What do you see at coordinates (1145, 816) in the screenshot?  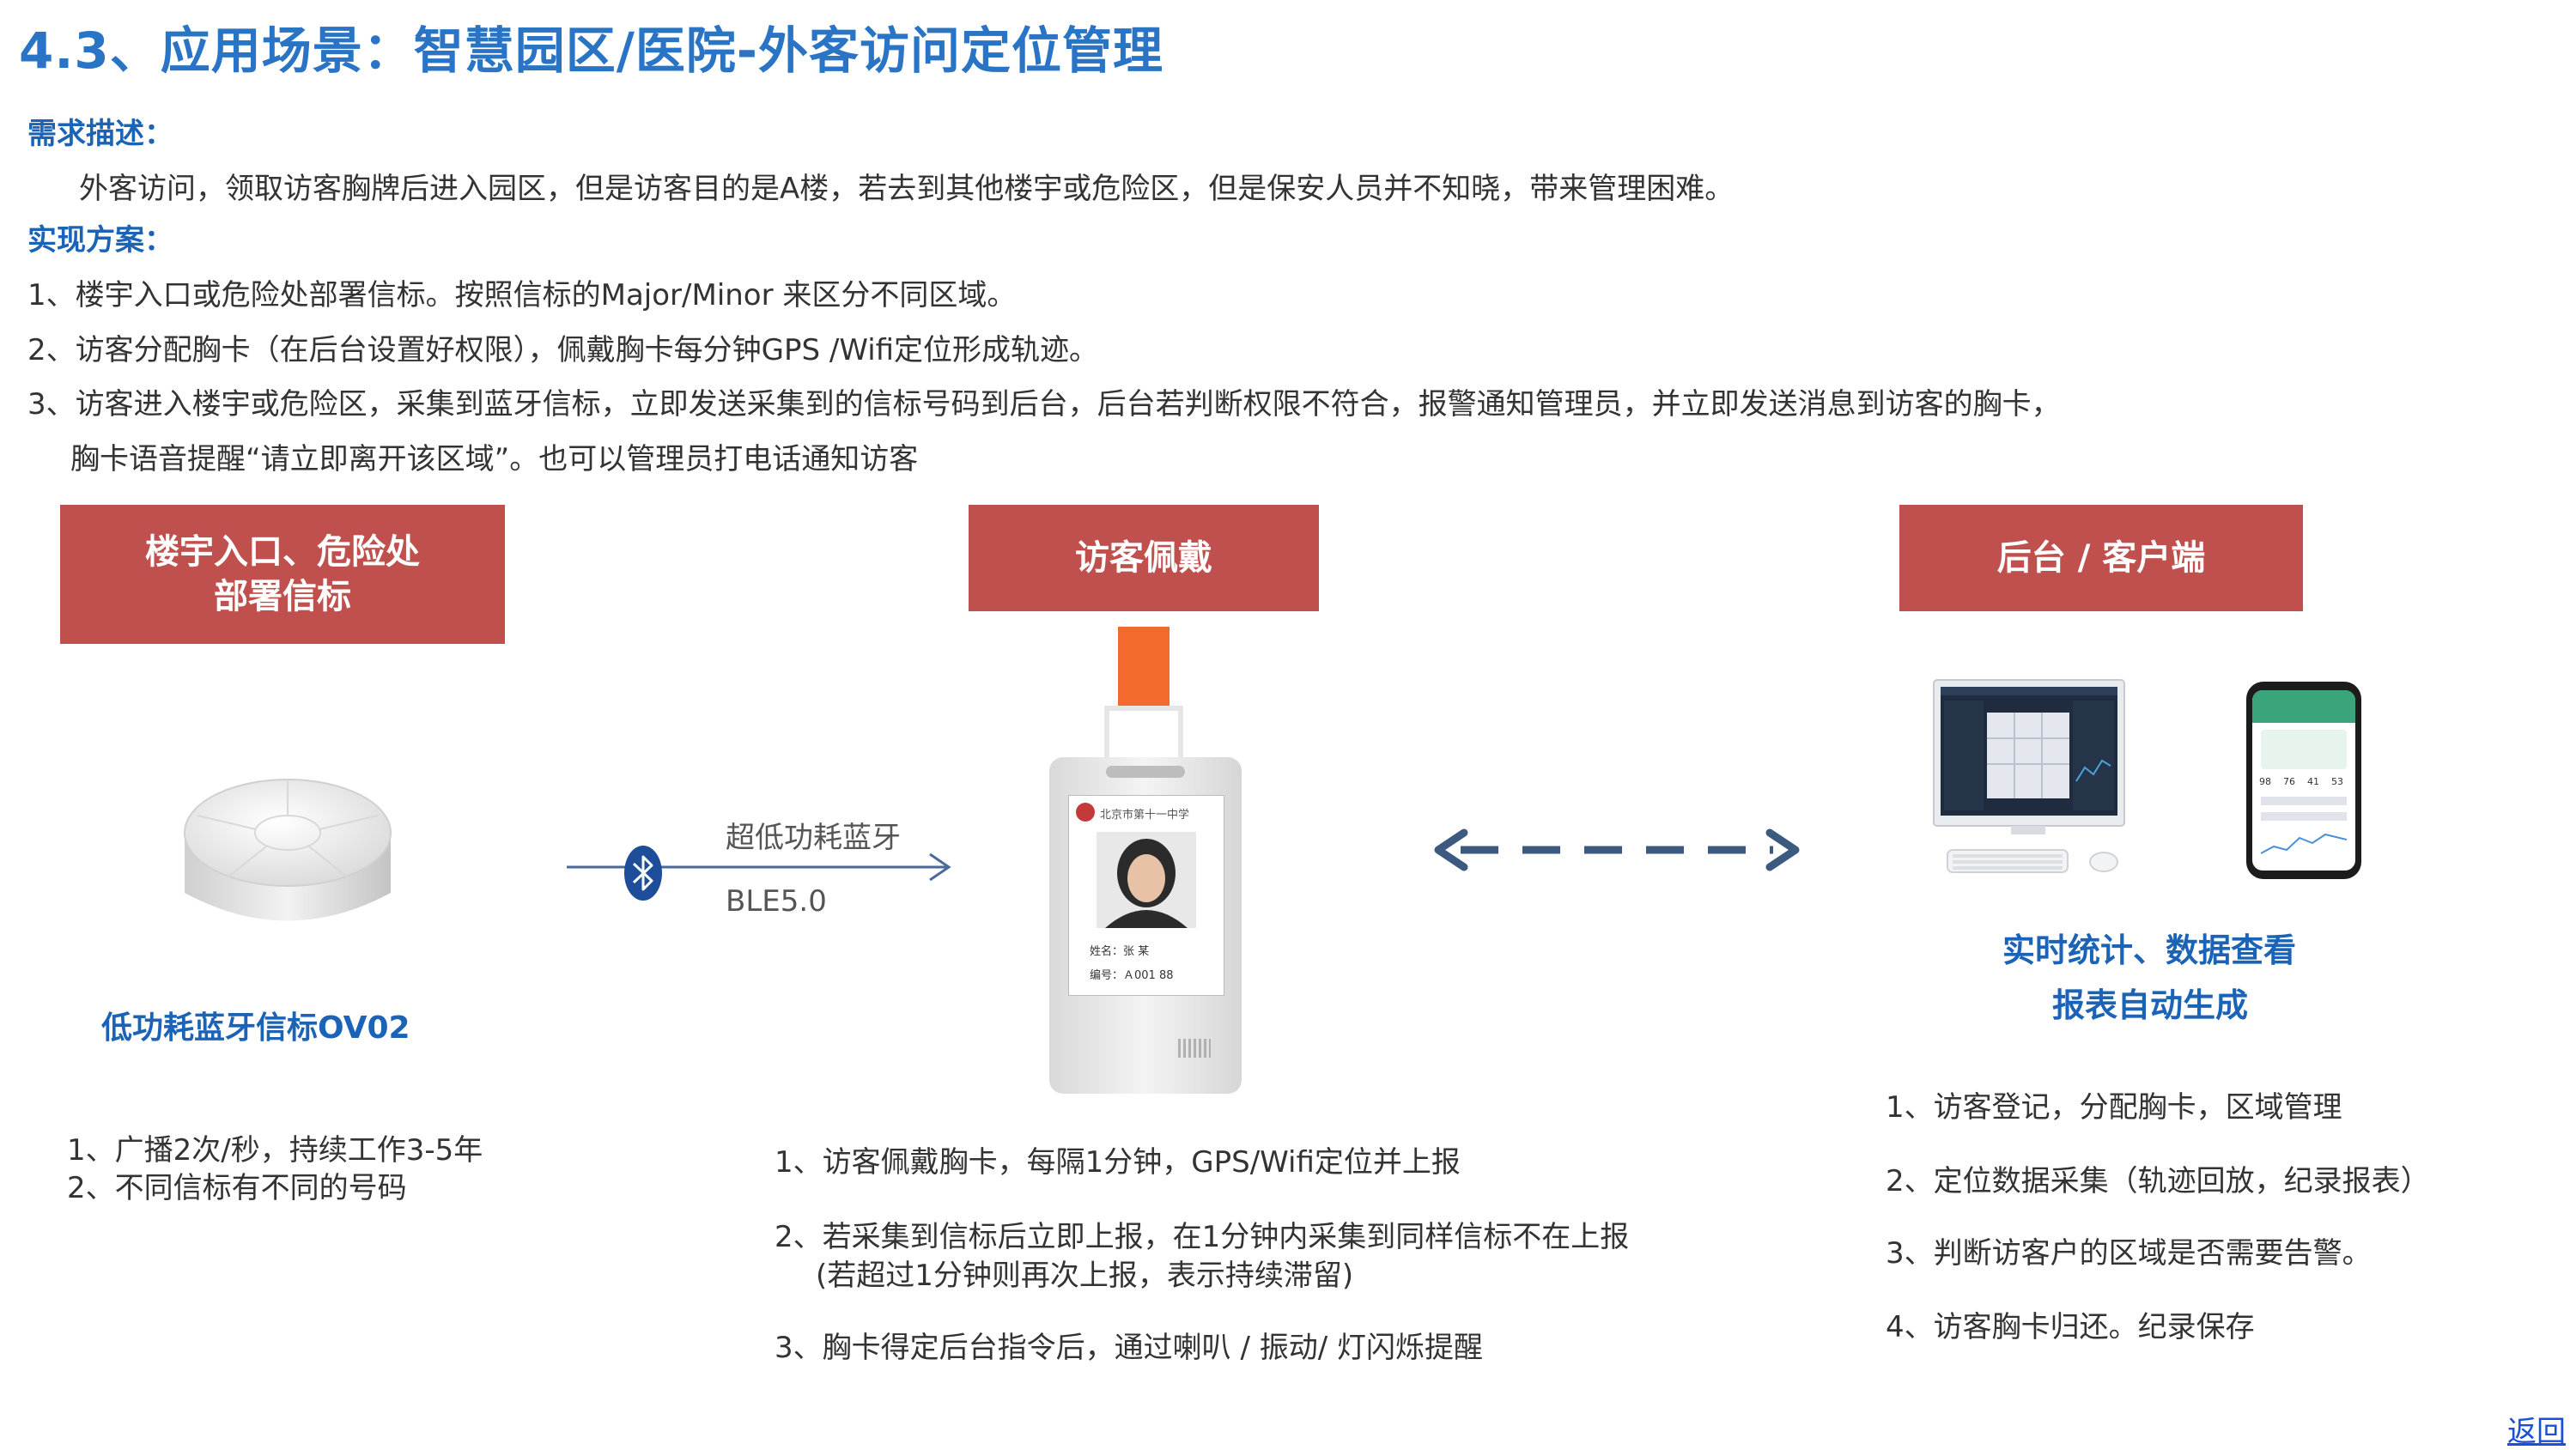 I see `badge-org: 北京市第十一中学` at bounding box center [1145, 816].